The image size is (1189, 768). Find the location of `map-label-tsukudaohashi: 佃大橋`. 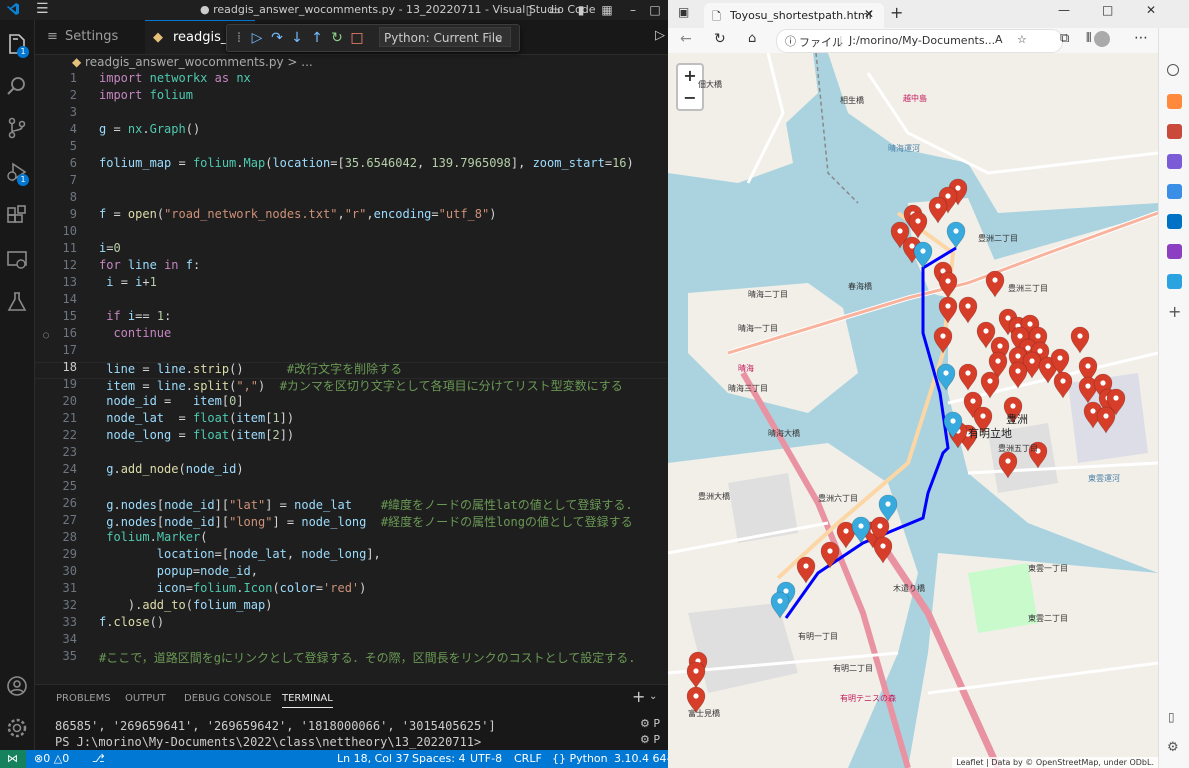

map-label-tsukudaohashi: 佃大橋 is located at coordinates (710, 84).